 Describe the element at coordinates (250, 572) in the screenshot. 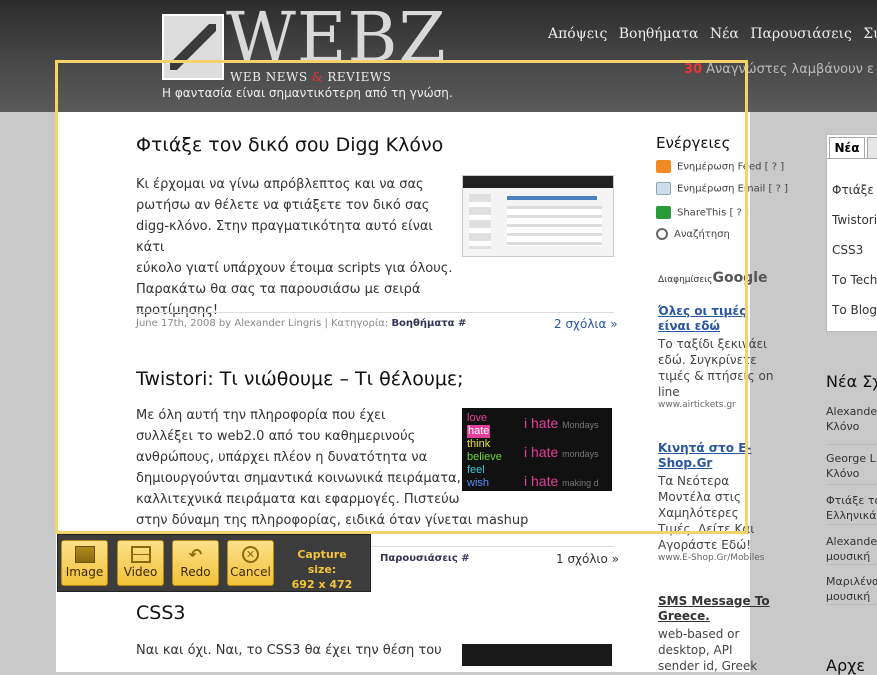

I see `cancel-label: Cancel` at that location.